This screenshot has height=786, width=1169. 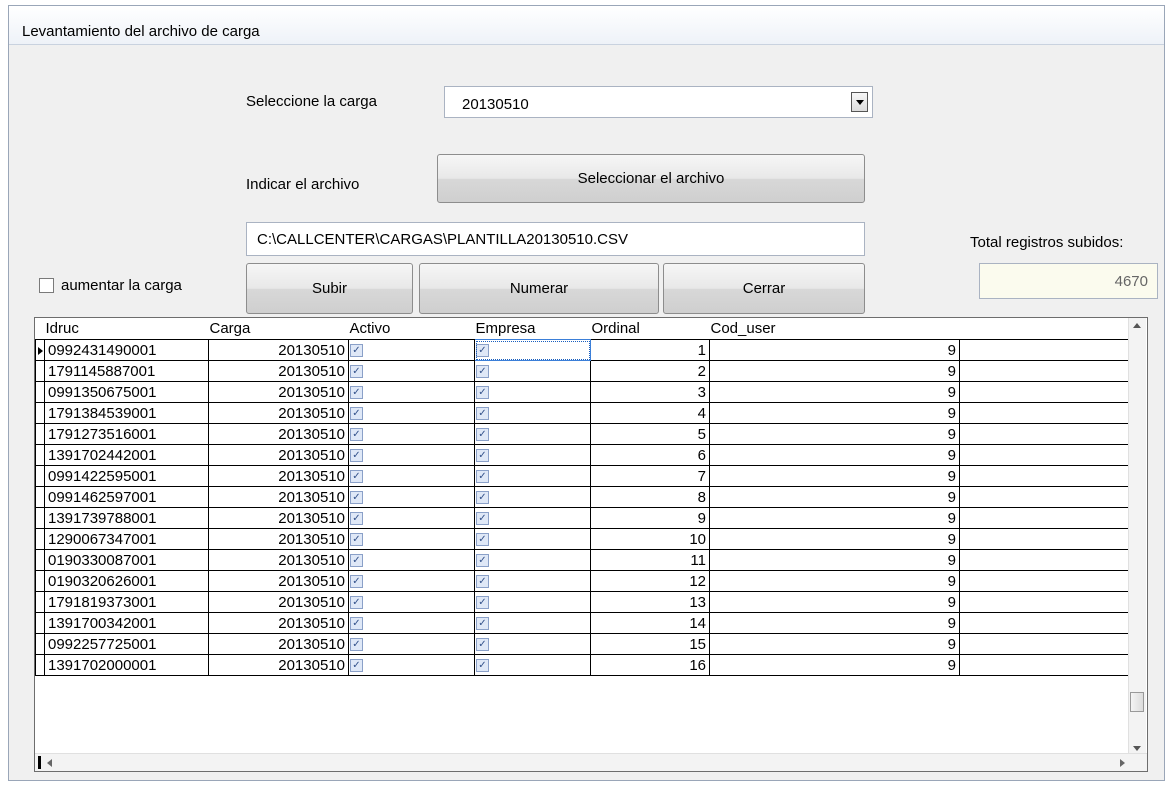 What do you see at coordinates (126, 455) in the screenshot?
I see `cell-idruc: 1391702442001` at bounding box center [126, 455].